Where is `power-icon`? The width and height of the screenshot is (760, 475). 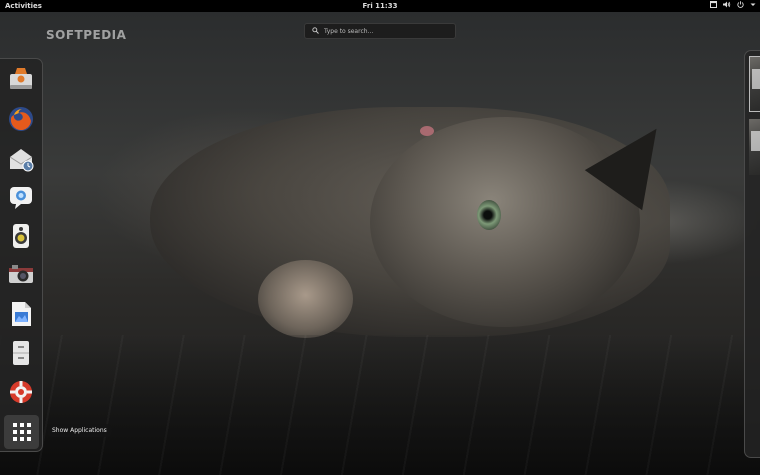
power-icon is located at coordinates (740, 6).